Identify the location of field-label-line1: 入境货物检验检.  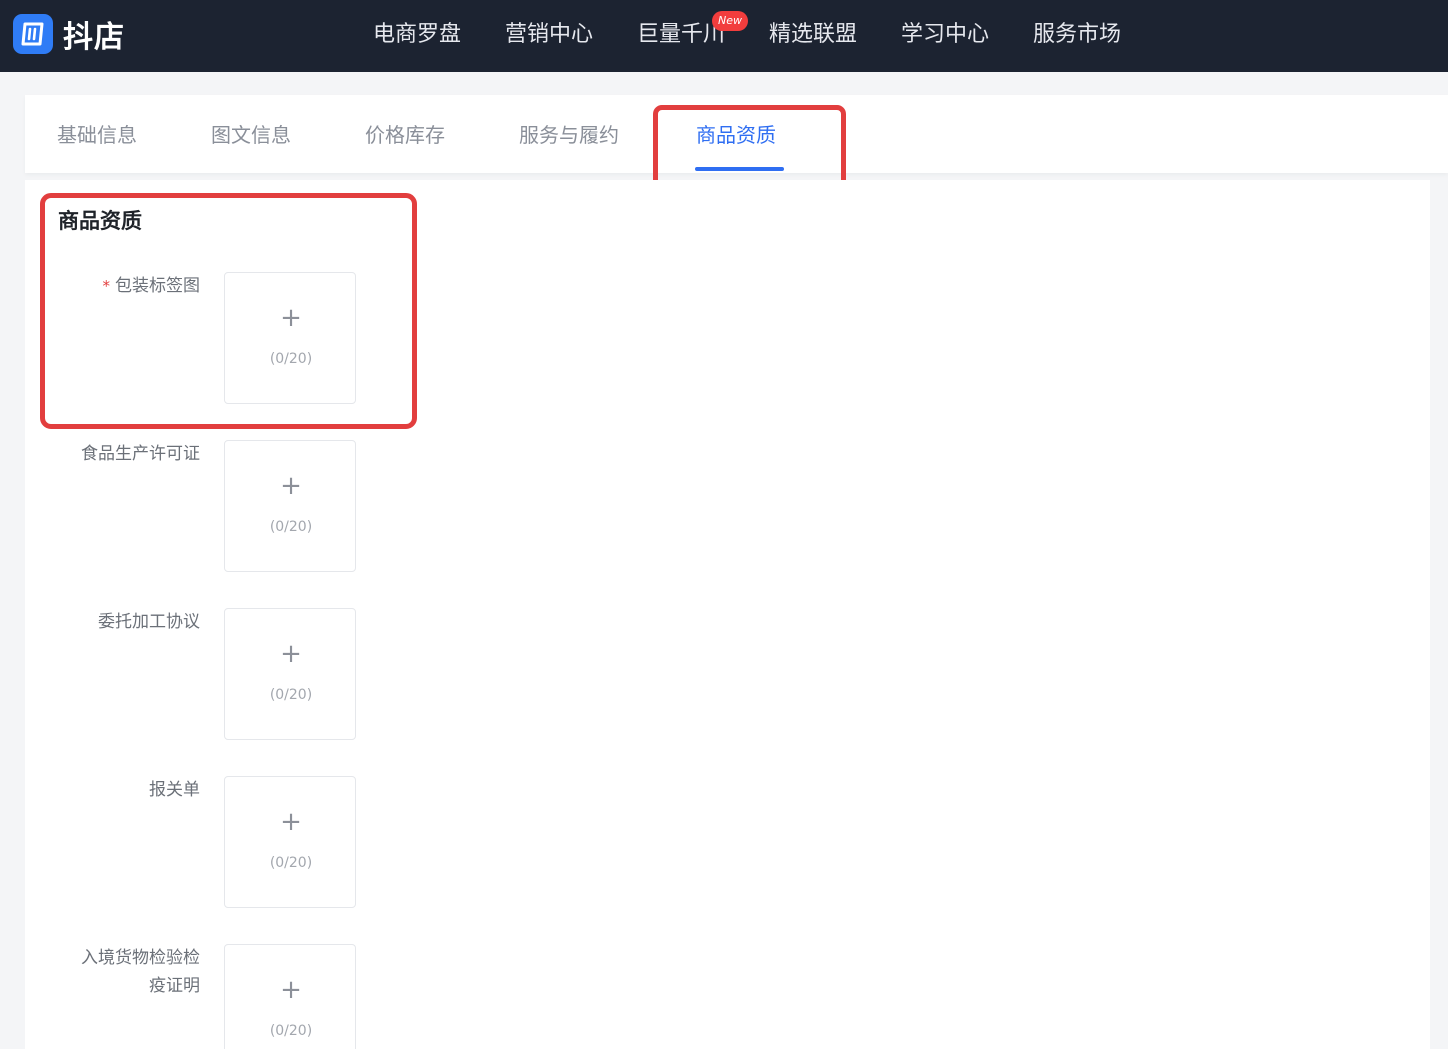
(140, 958).